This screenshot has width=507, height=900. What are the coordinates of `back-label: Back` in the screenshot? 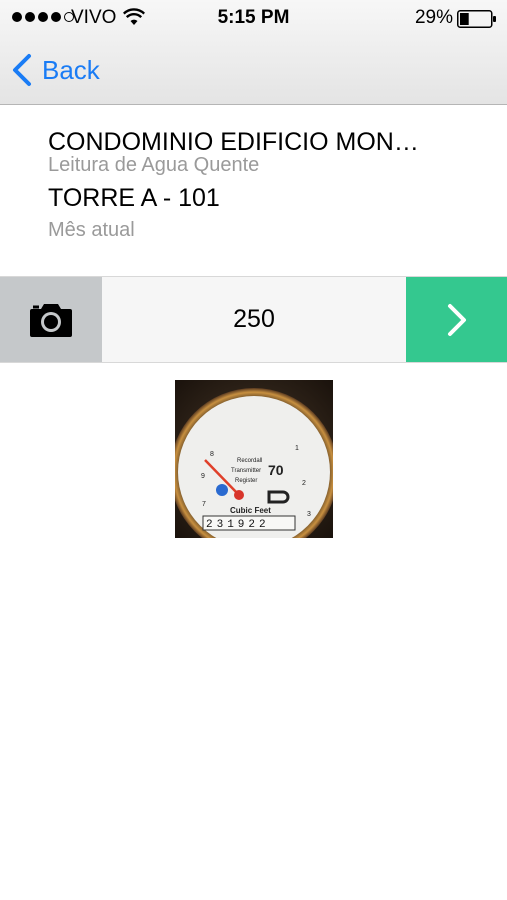 It's located at (71, 69).